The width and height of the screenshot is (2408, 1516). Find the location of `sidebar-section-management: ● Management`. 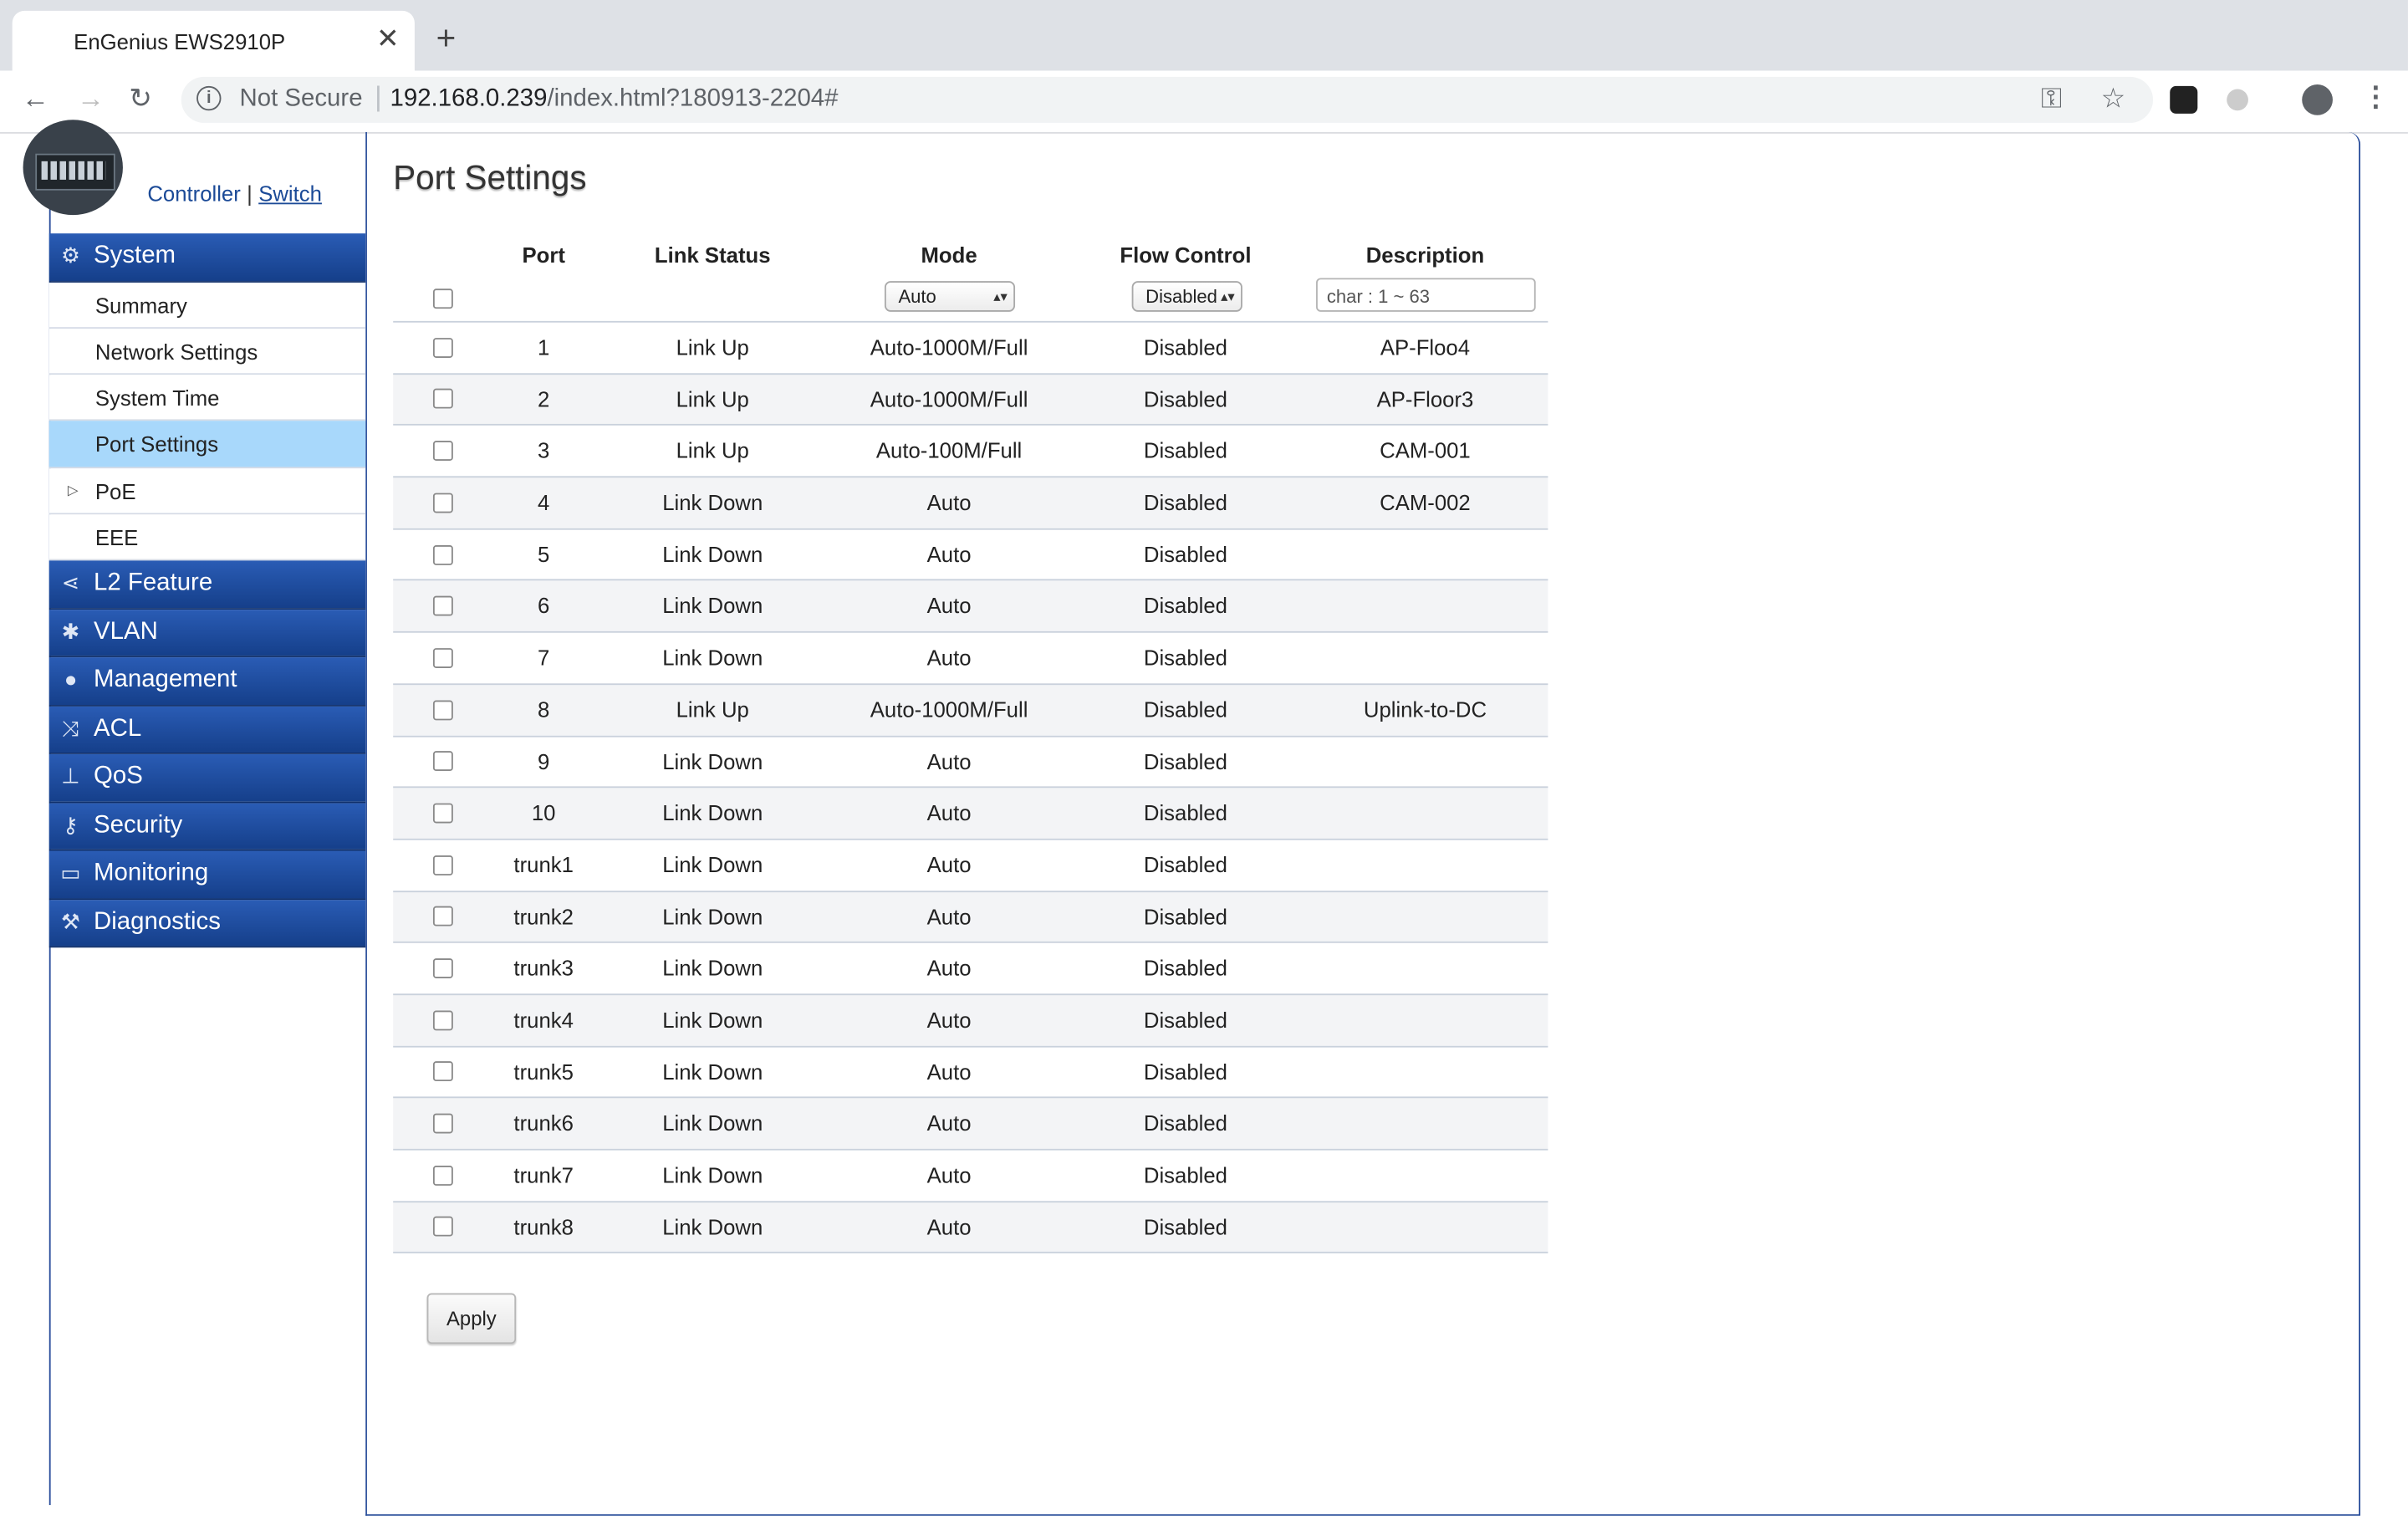

sidebar-section-management: ● Management is located at coordinates (207, 682).